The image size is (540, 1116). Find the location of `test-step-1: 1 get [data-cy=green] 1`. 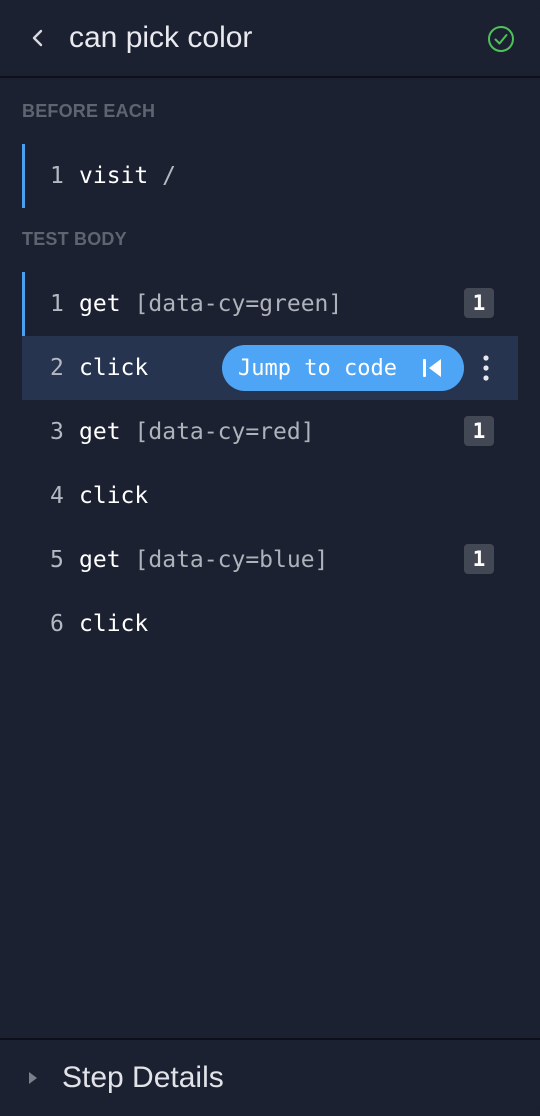

test-step-1: 1 get [data-cy=green] 1 is located at coordinates (270, 304).